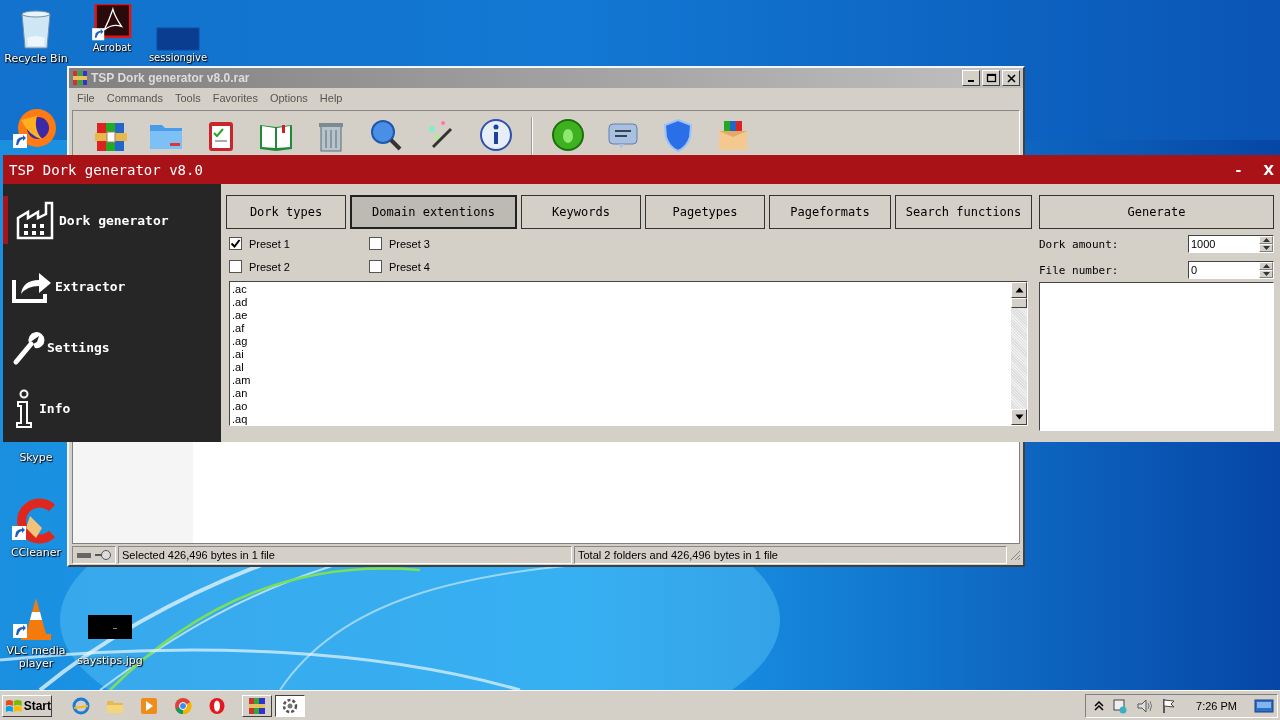 This screenshot has width=1280, height=720. I want to click on list-item: .ag, so click(240, 341).